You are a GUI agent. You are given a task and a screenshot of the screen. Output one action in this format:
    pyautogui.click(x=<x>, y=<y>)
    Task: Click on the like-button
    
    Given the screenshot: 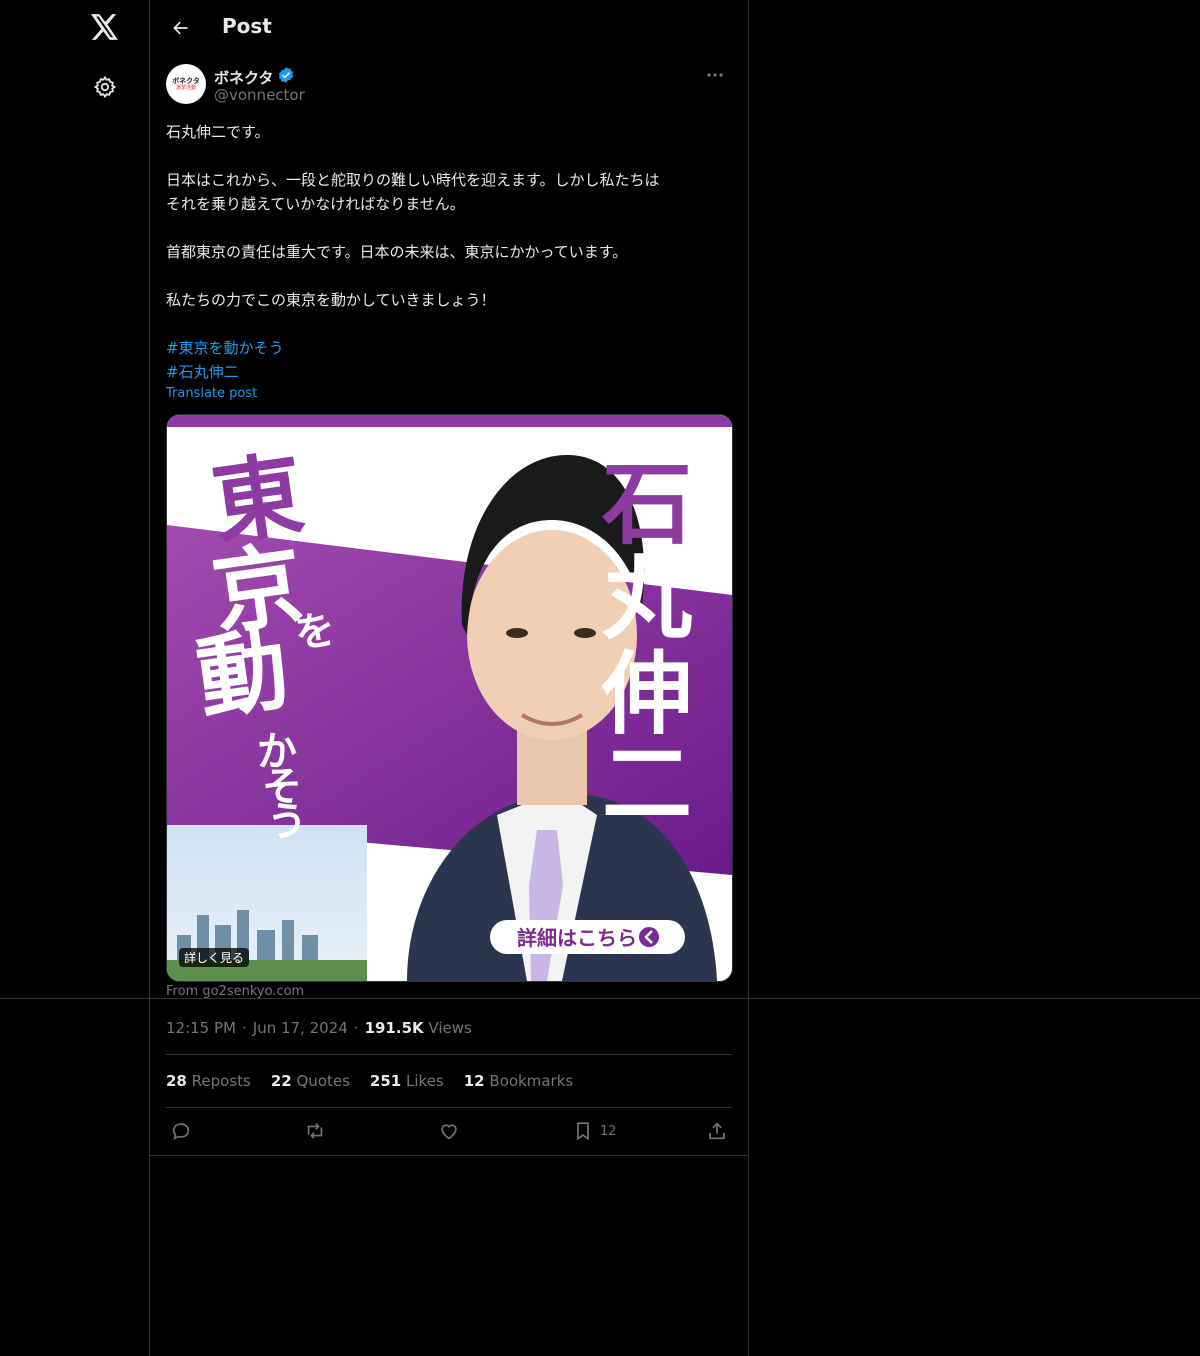 What is the action you would take?
    pyautogui.click(x=449, y=1131)
    